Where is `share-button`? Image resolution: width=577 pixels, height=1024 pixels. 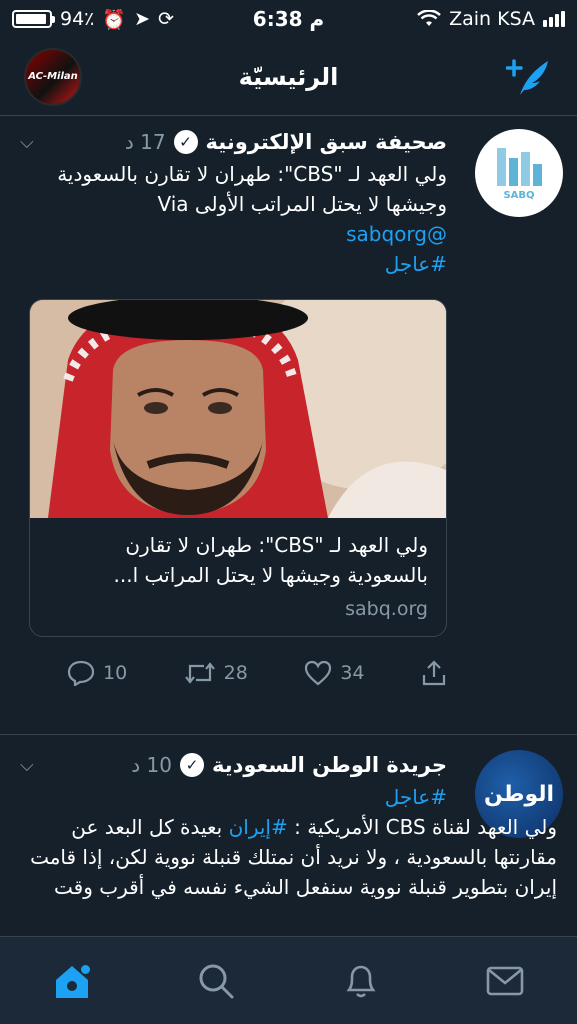 share-button is located at coordinates (434, 673).